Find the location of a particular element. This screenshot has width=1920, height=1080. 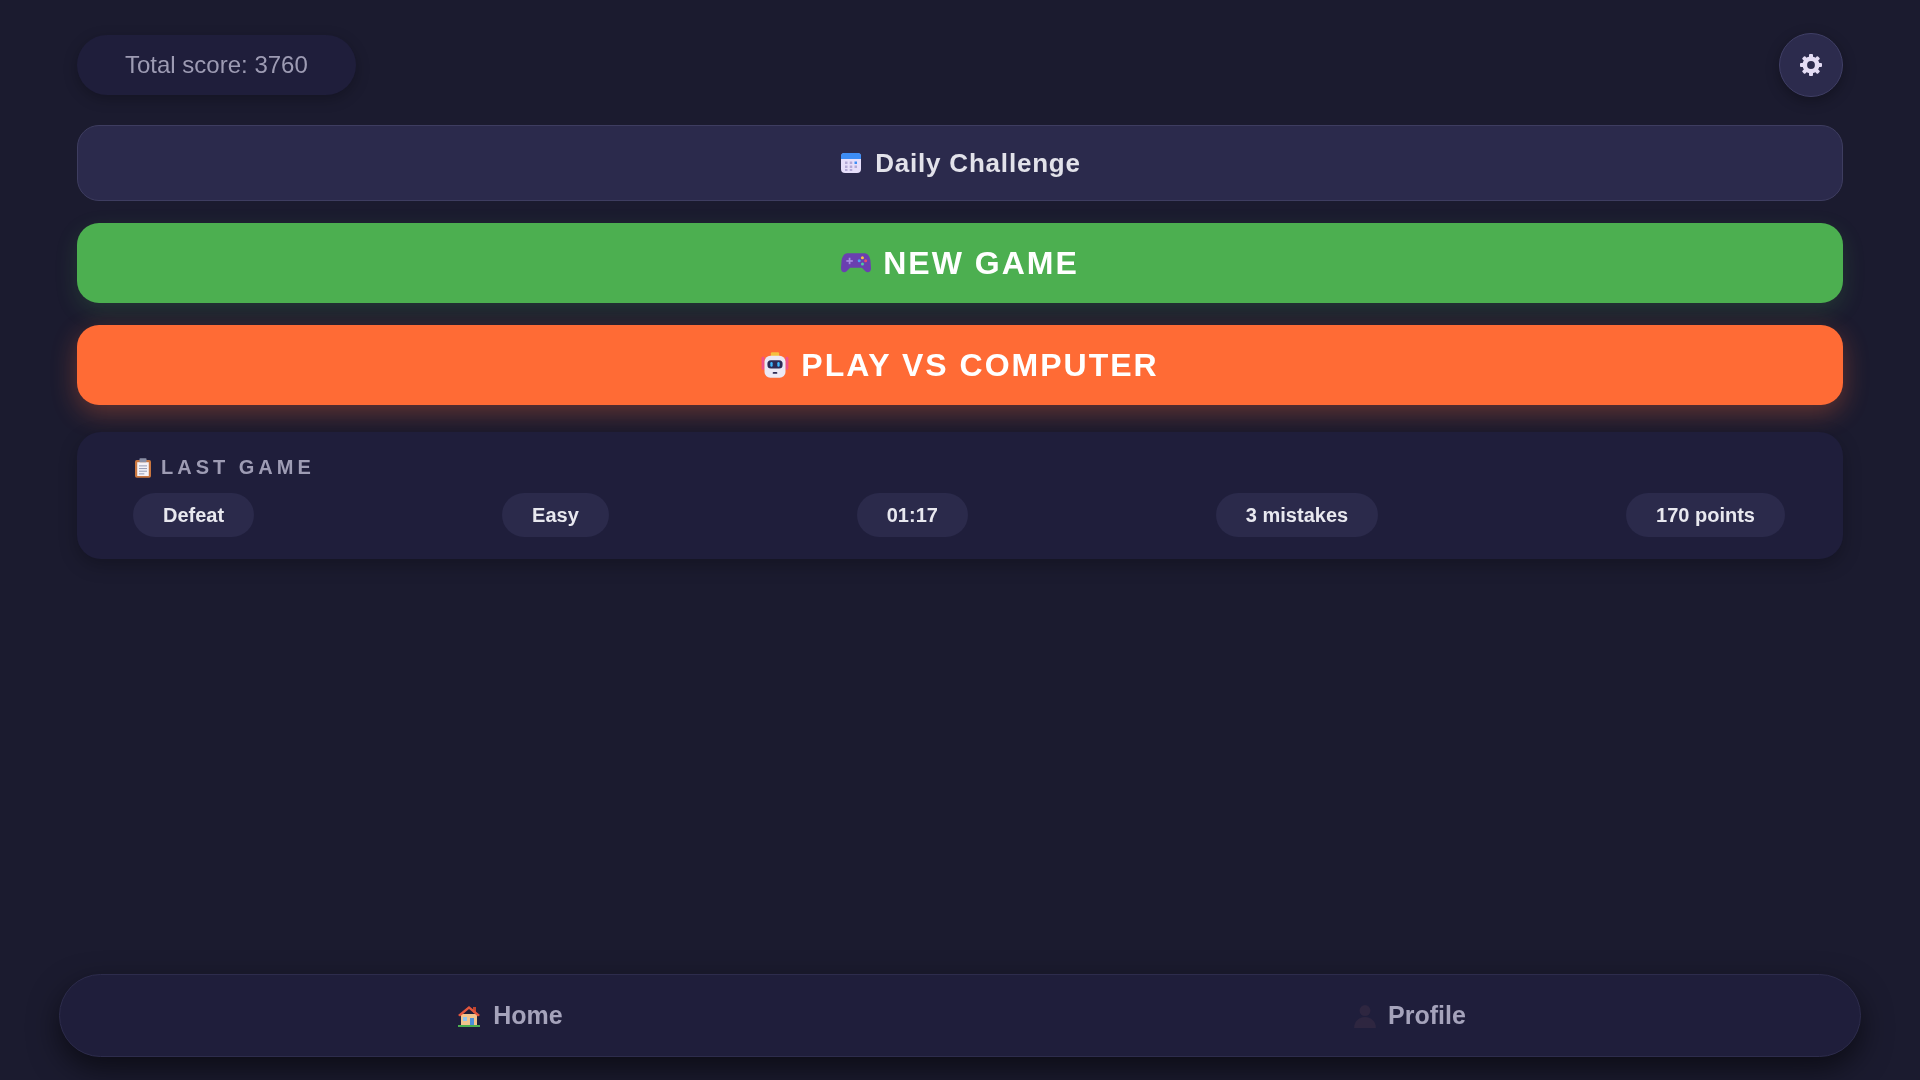

total-score-badge: Total score: 3760 is located at coordinates (216, 65).